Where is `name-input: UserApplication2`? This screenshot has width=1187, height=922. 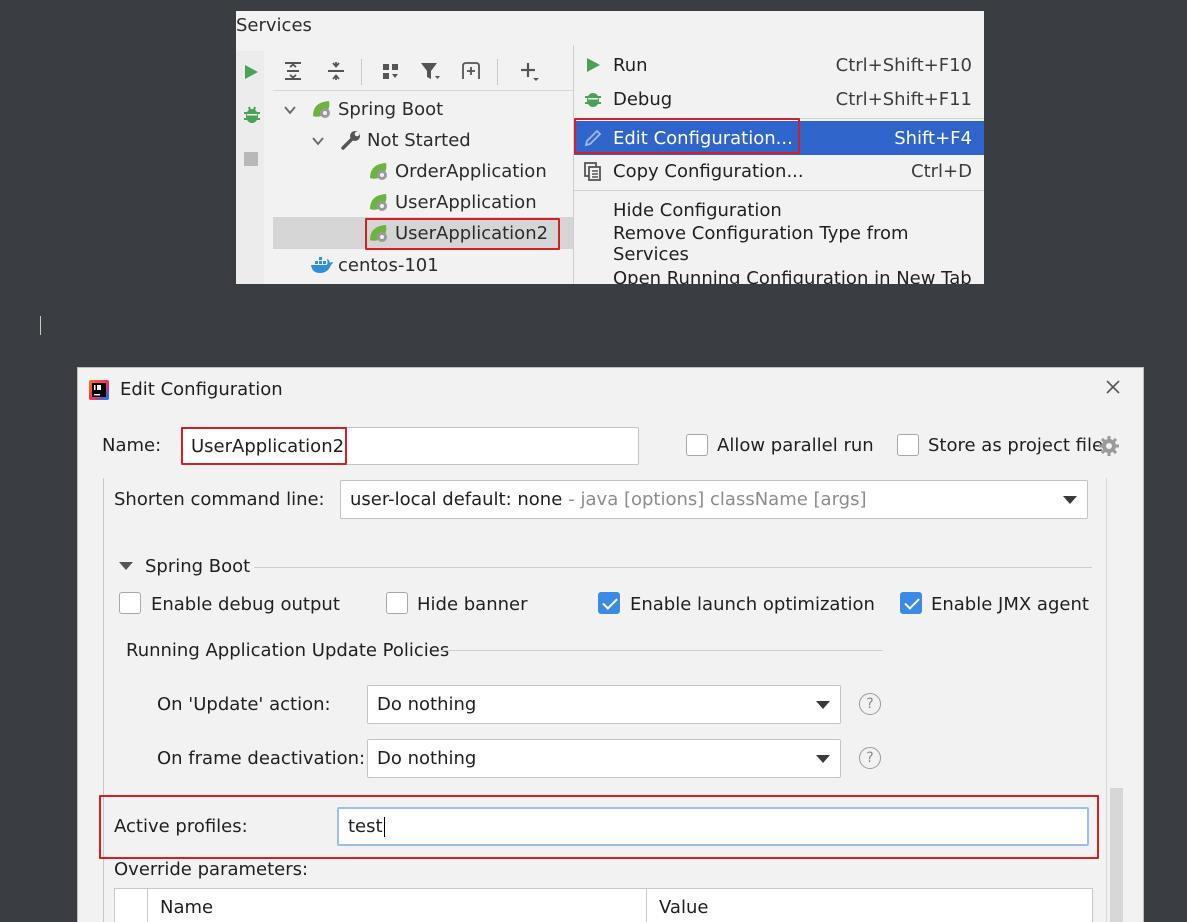 name-input: UserApplication2 is located at coordinates (410, 446).